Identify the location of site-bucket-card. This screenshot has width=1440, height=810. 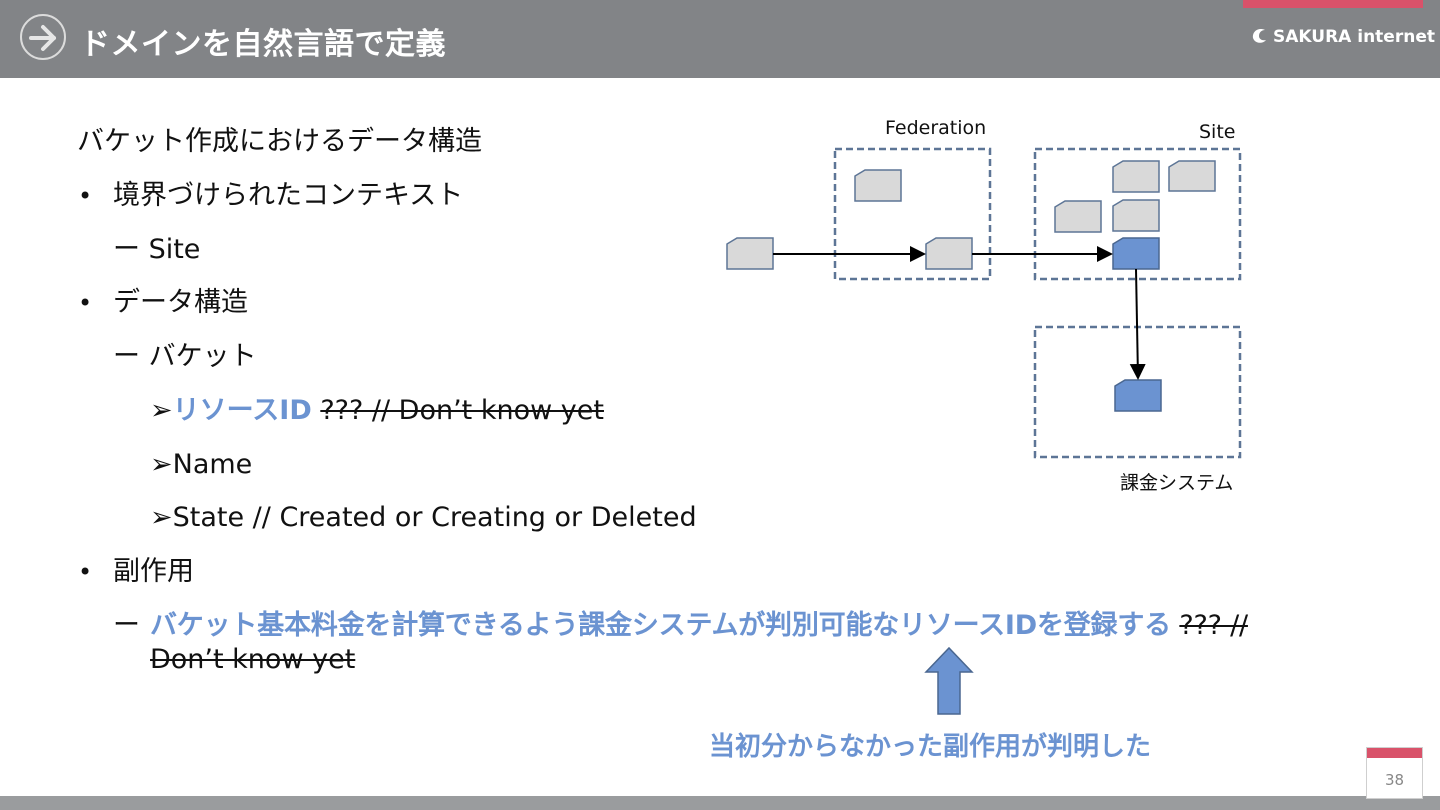
(1136, 253).